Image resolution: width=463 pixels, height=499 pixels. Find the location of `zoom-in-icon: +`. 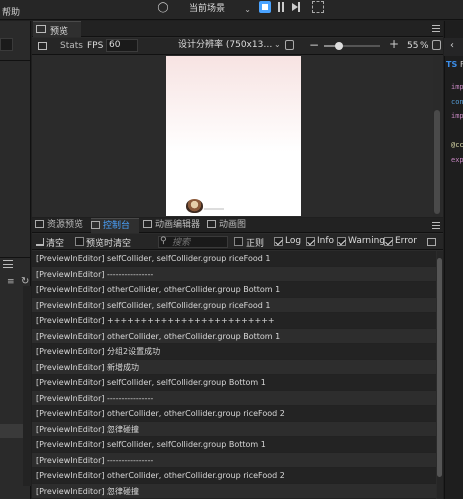

zoom-in-icon: + is located at coordinates (394, 44).